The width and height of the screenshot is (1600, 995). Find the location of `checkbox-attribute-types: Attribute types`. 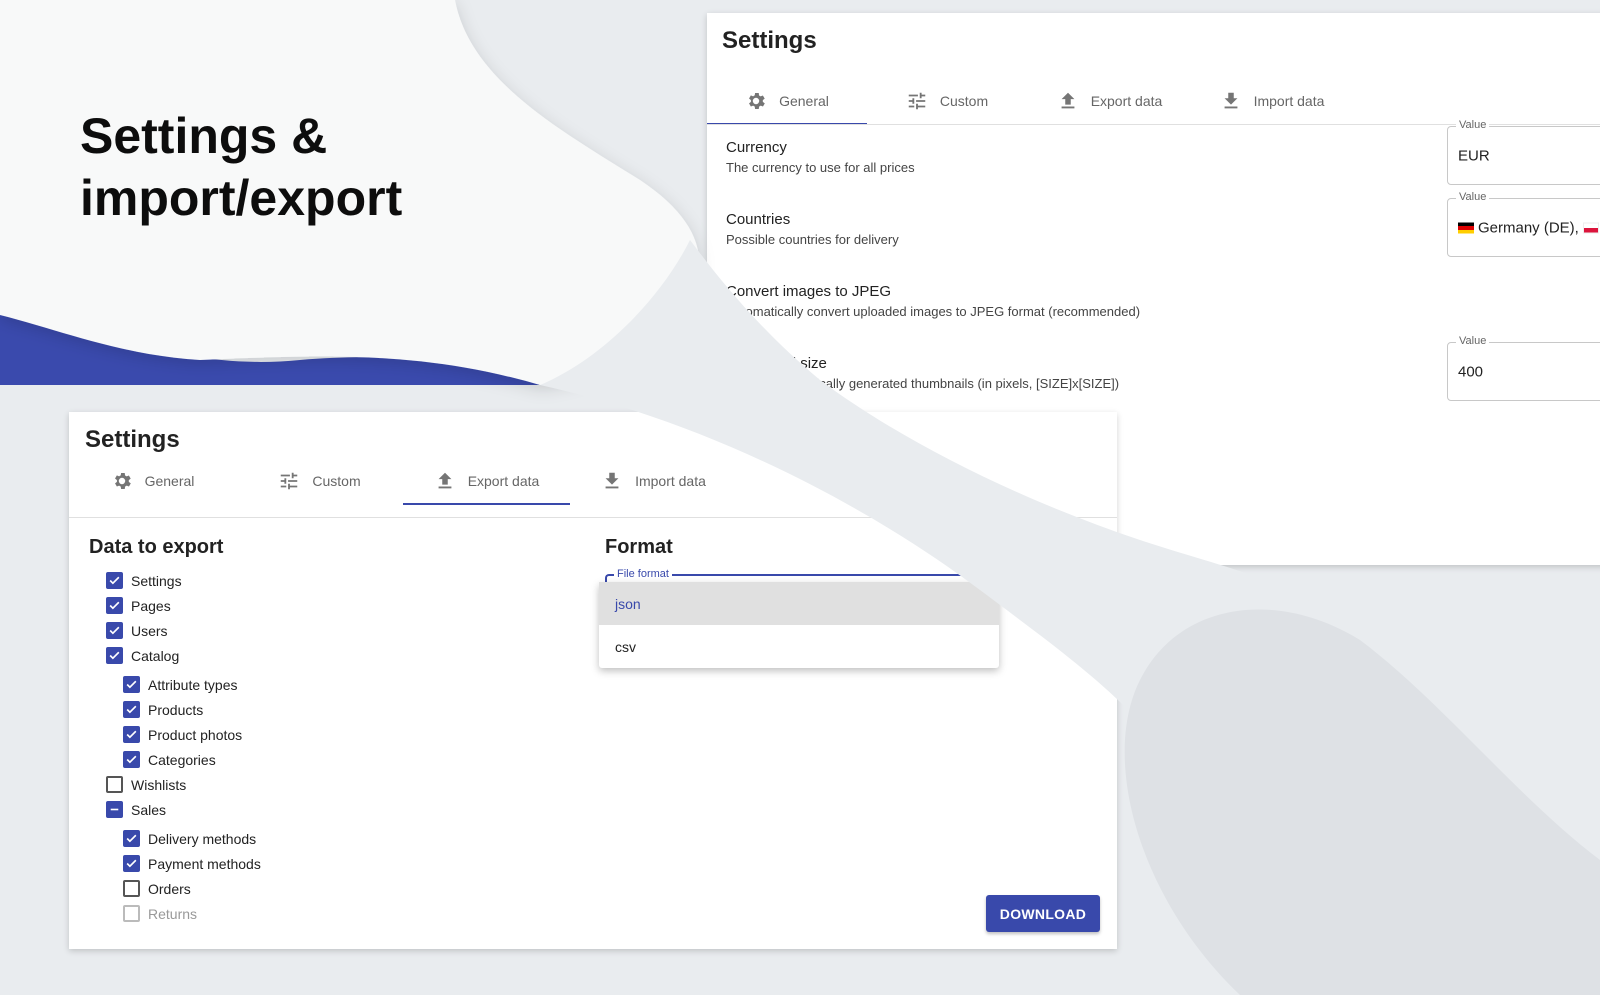

checkbox-attribute-types: Attribute types is located at coordinates (180, 684).